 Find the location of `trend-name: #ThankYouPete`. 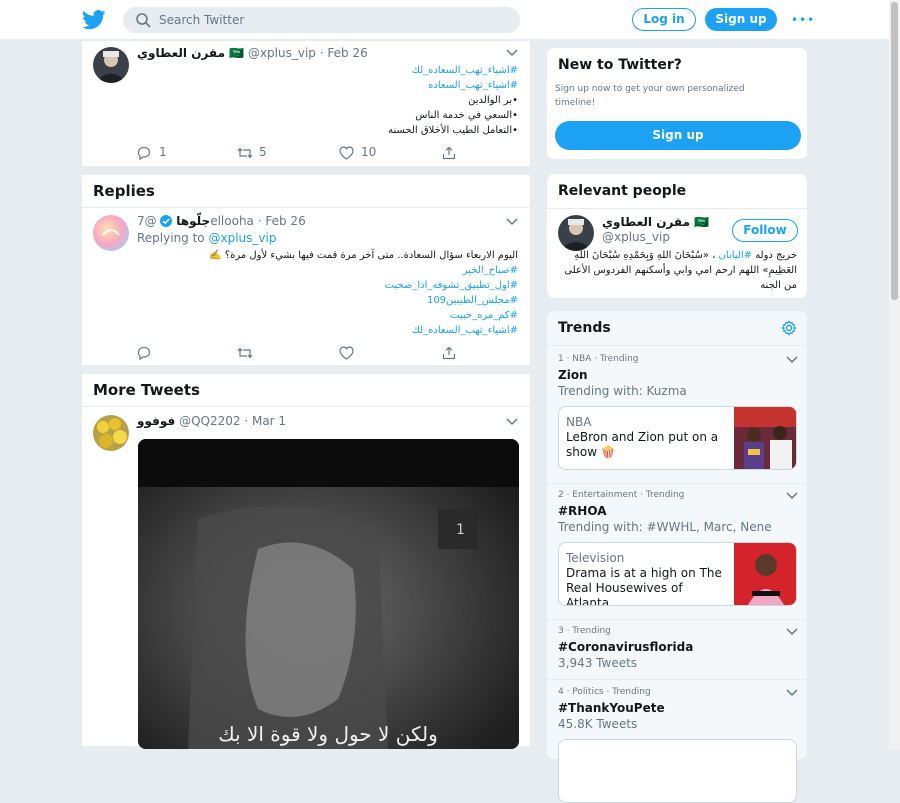

trend-name: #ThankYouPete is located at coordinates (611, 708).